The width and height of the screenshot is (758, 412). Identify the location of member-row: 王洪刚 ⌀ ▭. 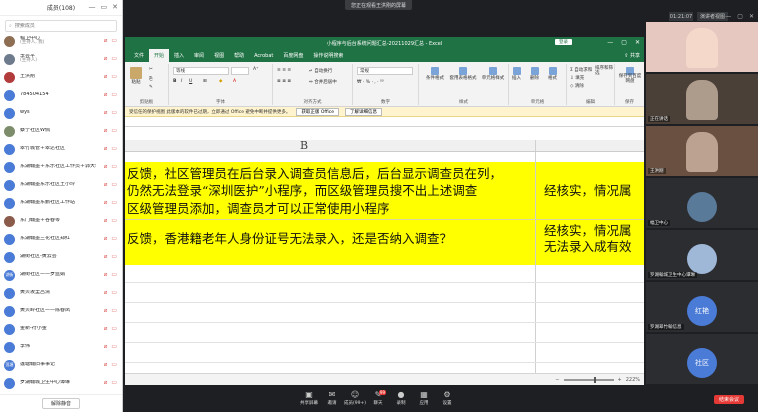
(61, 77).